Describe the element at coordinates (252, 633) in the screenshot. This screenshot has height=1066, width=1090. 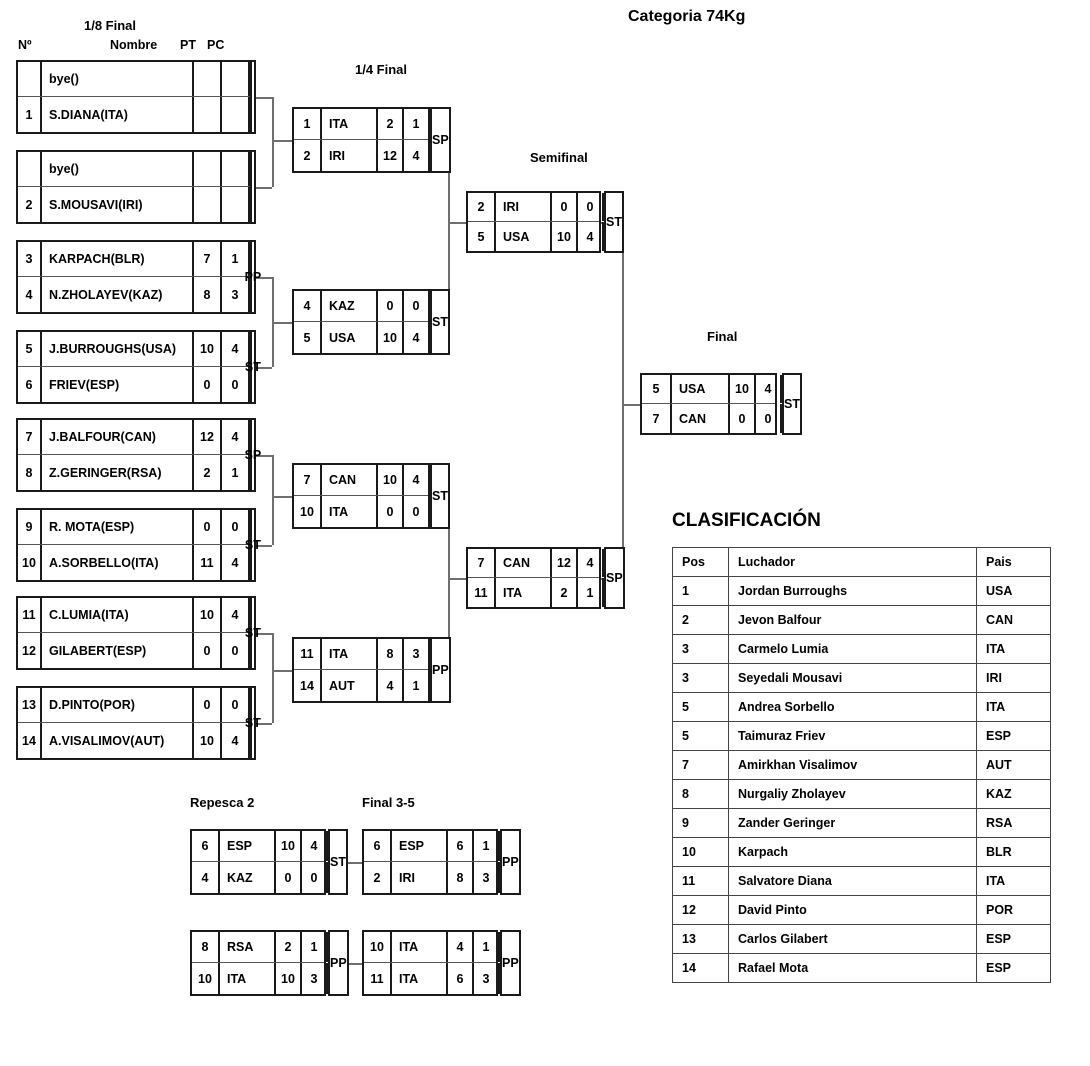
I see `r16-match-7-result-label: ST` at that location.